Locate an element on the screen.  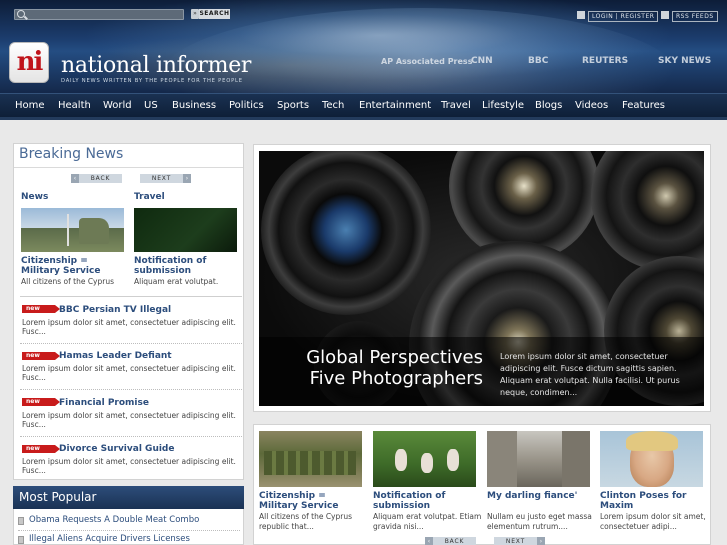
search-input is located at coordinates (99, 14).